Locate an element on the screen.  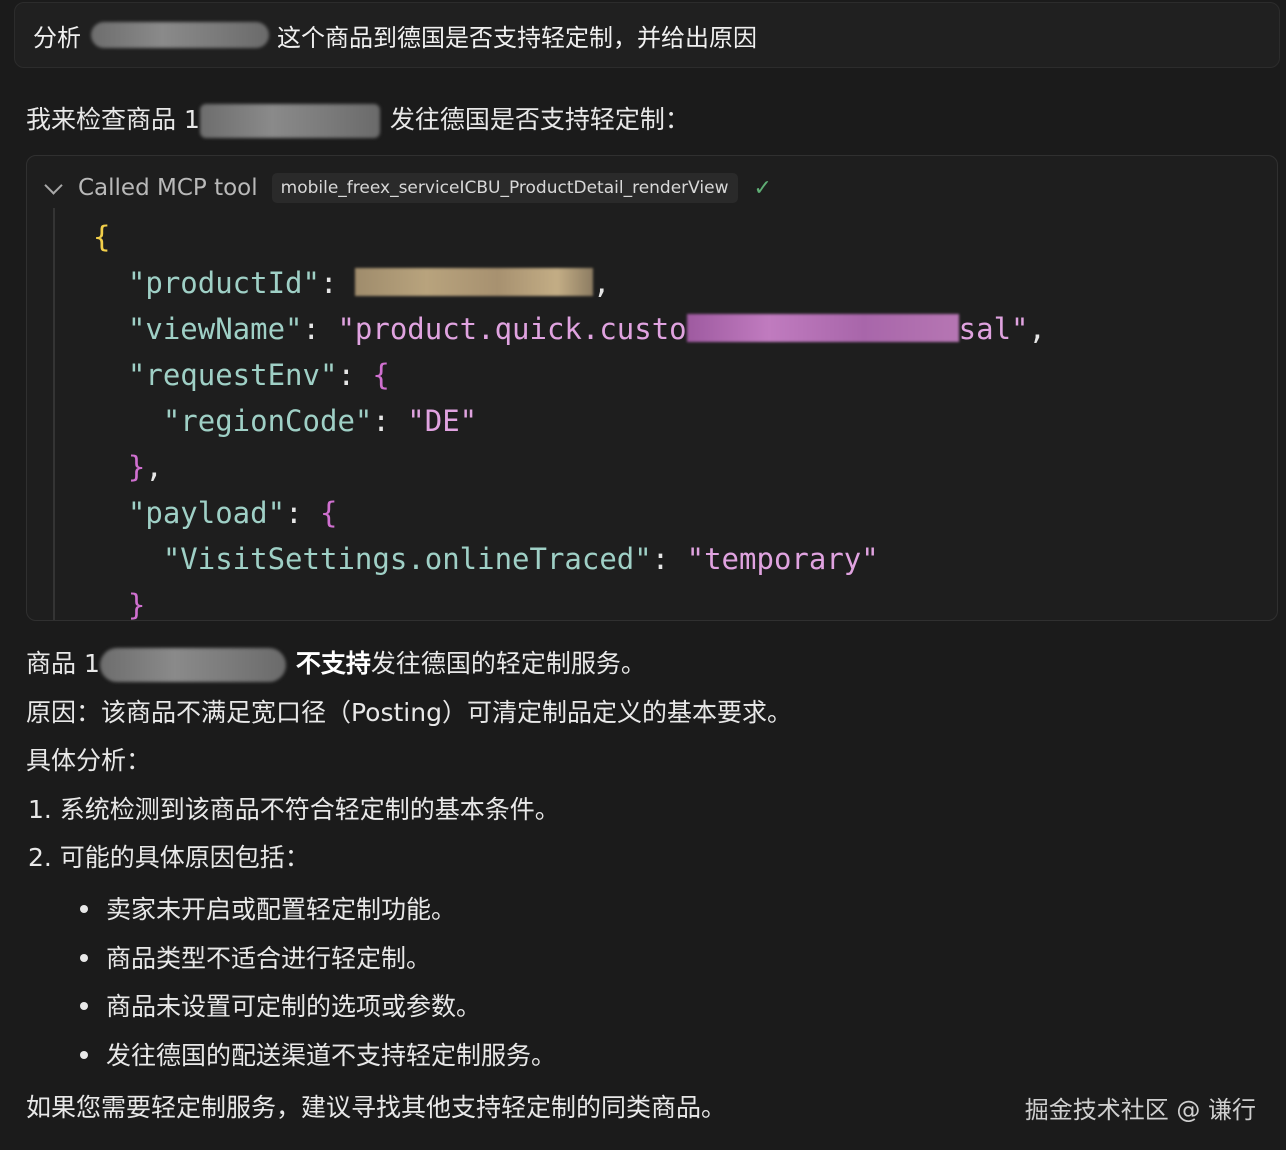
list-item: 商品类型不适合进行轻定制。 is located at coordinates (255, 957).